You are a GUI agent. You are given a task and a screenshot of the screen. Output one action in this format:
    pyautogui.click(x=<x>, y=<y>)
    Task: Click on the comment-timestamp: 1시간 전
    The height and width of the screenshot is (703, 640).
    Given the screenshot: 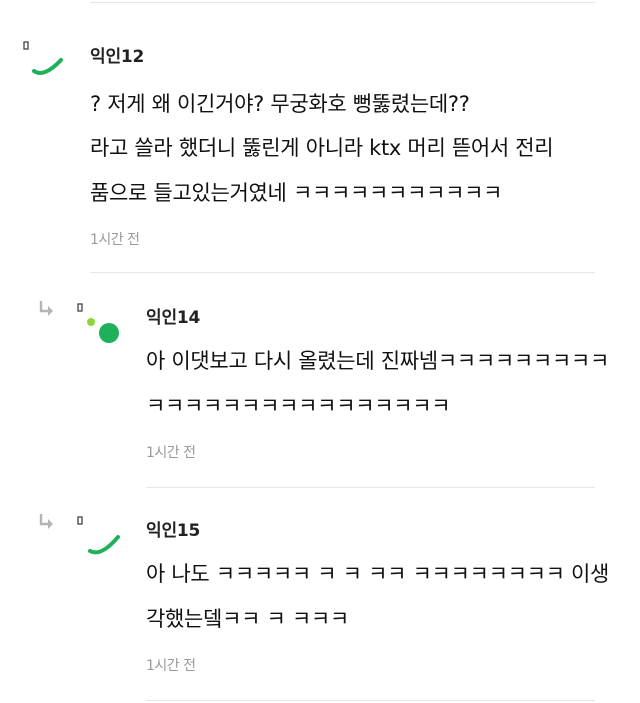 What is the action you would take?
    pyautogui.click(x=171, y=666)
    